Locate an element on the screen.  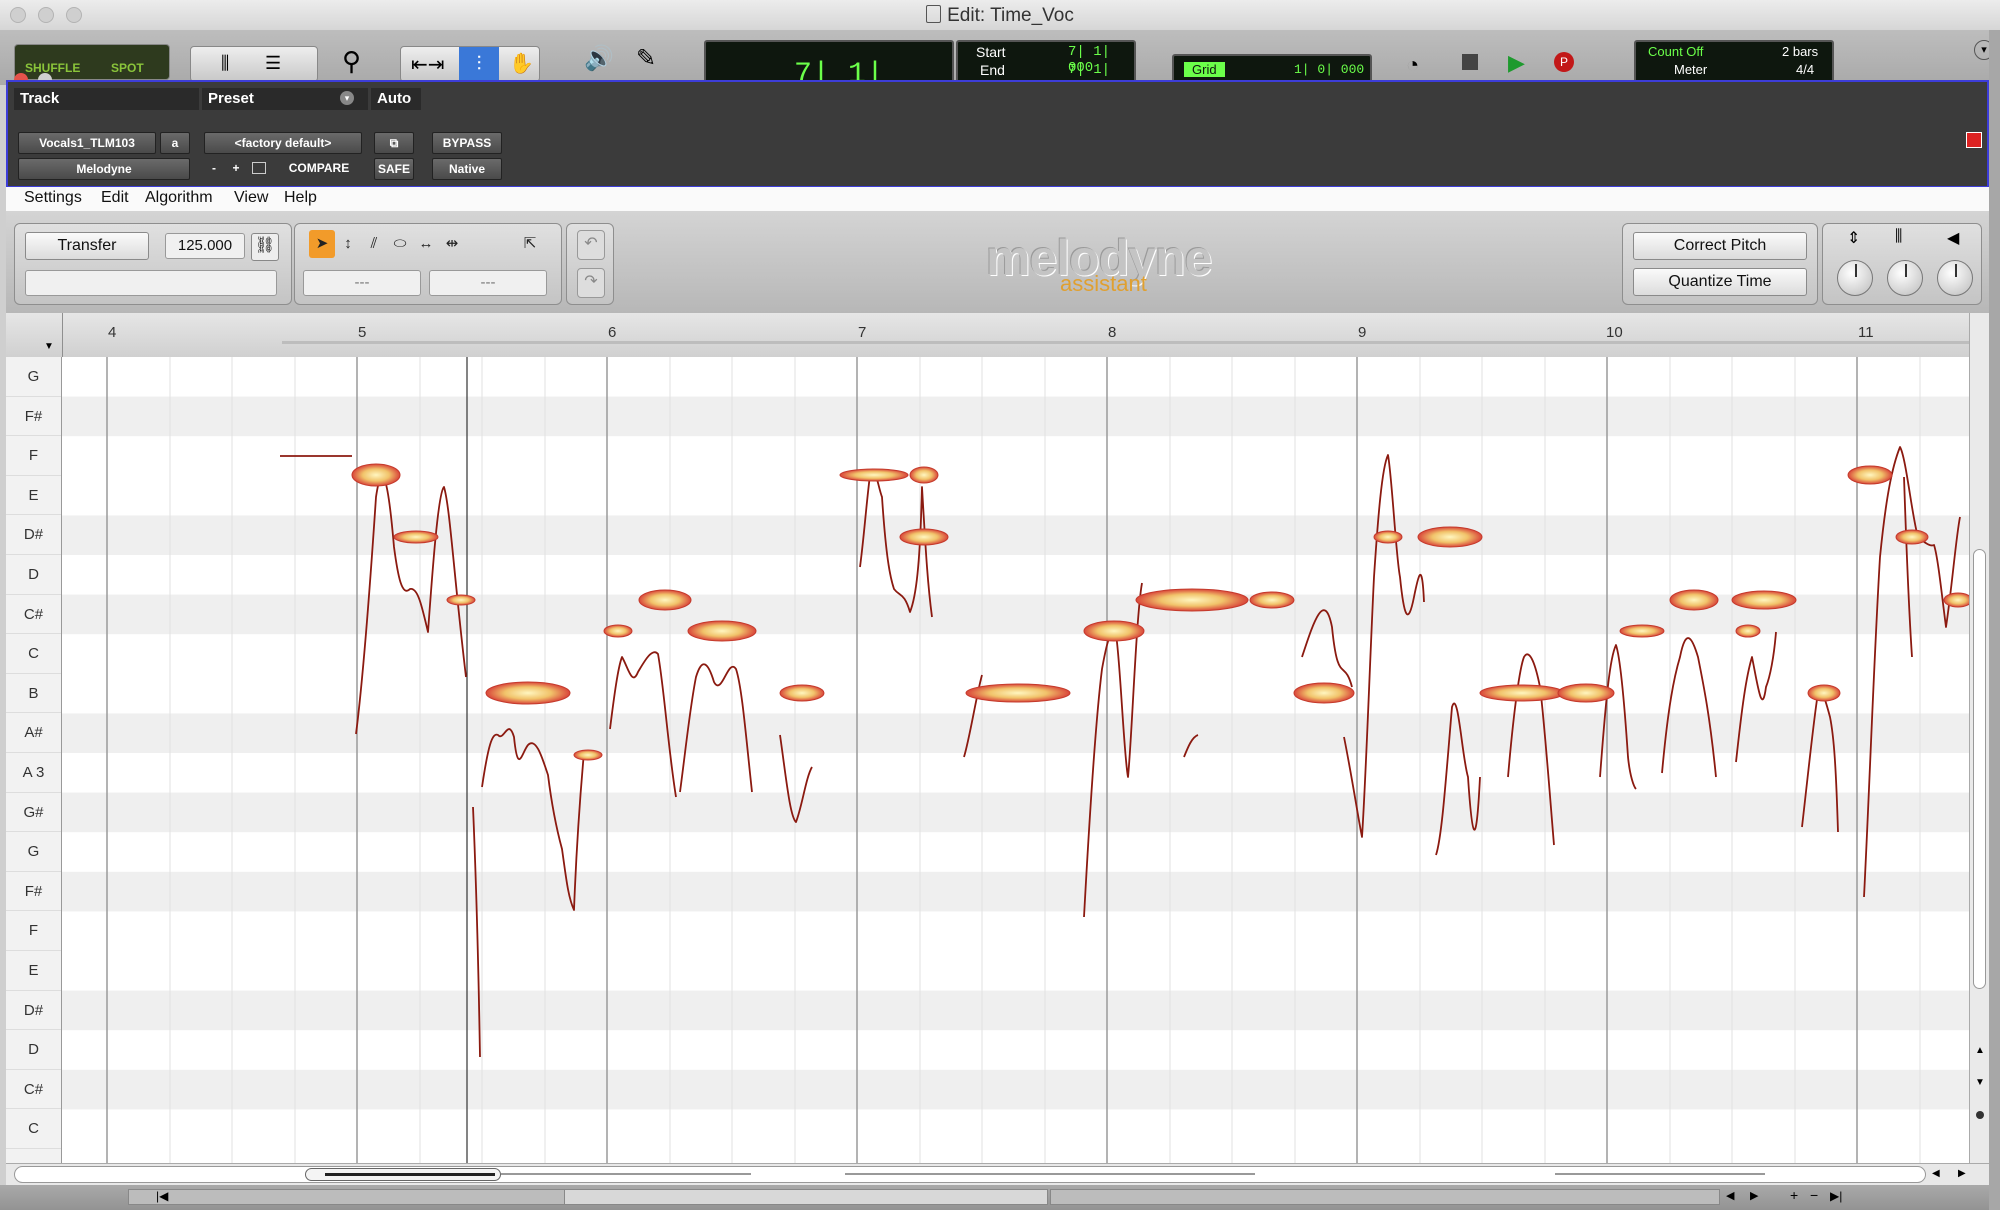
bar-label: 4 is located at coordinates (112, 332).